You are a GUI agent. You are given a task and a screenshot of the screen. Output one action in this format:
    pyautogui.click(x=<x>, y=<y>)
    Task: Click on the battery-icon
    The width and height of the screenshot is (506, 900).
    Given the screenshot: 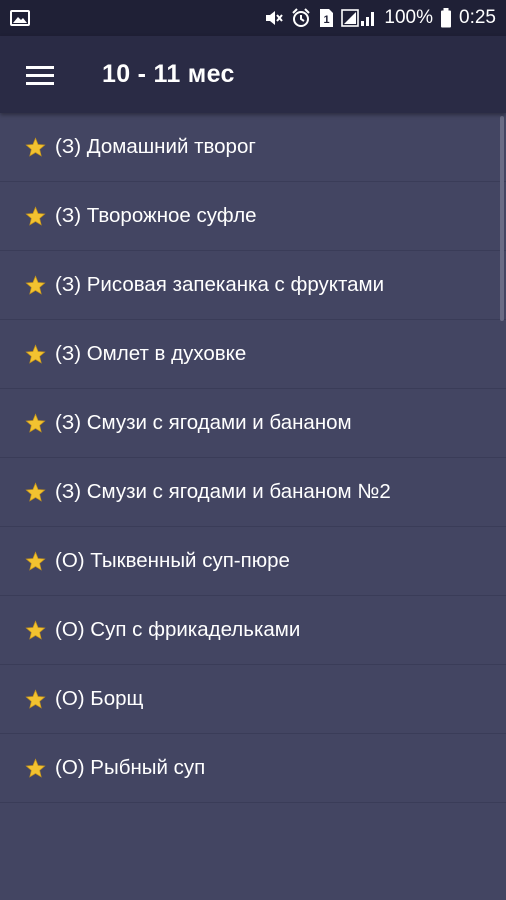 What is the action you would take?
    pyautogui.click(x=446, y=18)
    